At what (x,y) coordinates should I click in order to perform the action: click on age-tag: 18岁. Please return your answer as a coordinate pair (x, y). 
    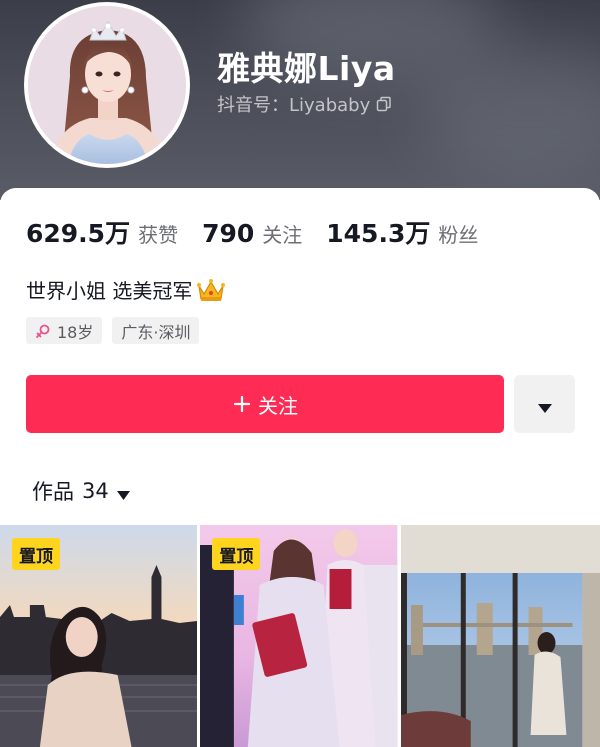
    Looking at the image, I should click on (64, 330).